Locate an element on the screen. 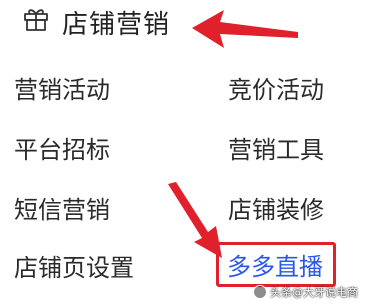 This screenshot has height=304, width=366. red-arrow-annotation is located at coordinates (245, 29).